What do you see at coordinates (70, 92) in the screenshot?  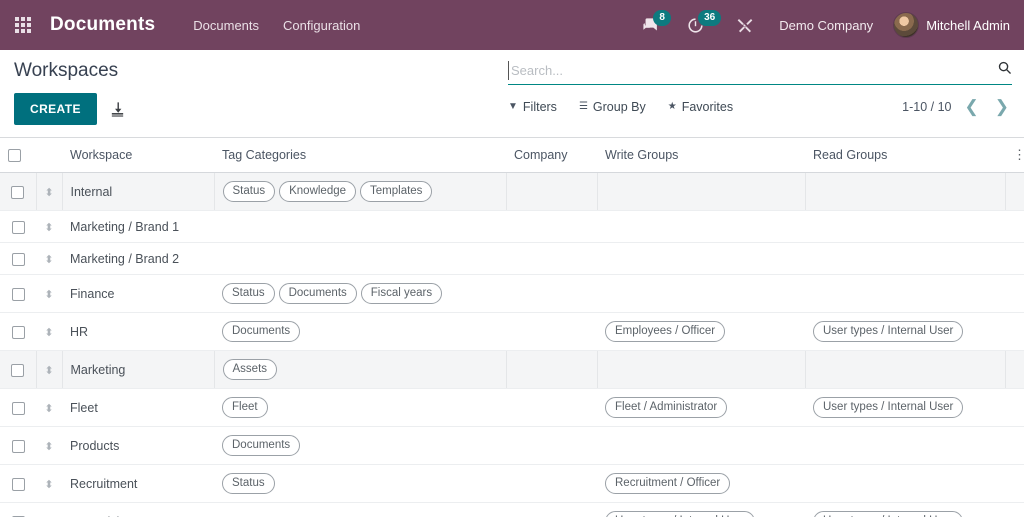 I see `control-panel-left: Workspaces CREATE` at bounding box center [70, 92].